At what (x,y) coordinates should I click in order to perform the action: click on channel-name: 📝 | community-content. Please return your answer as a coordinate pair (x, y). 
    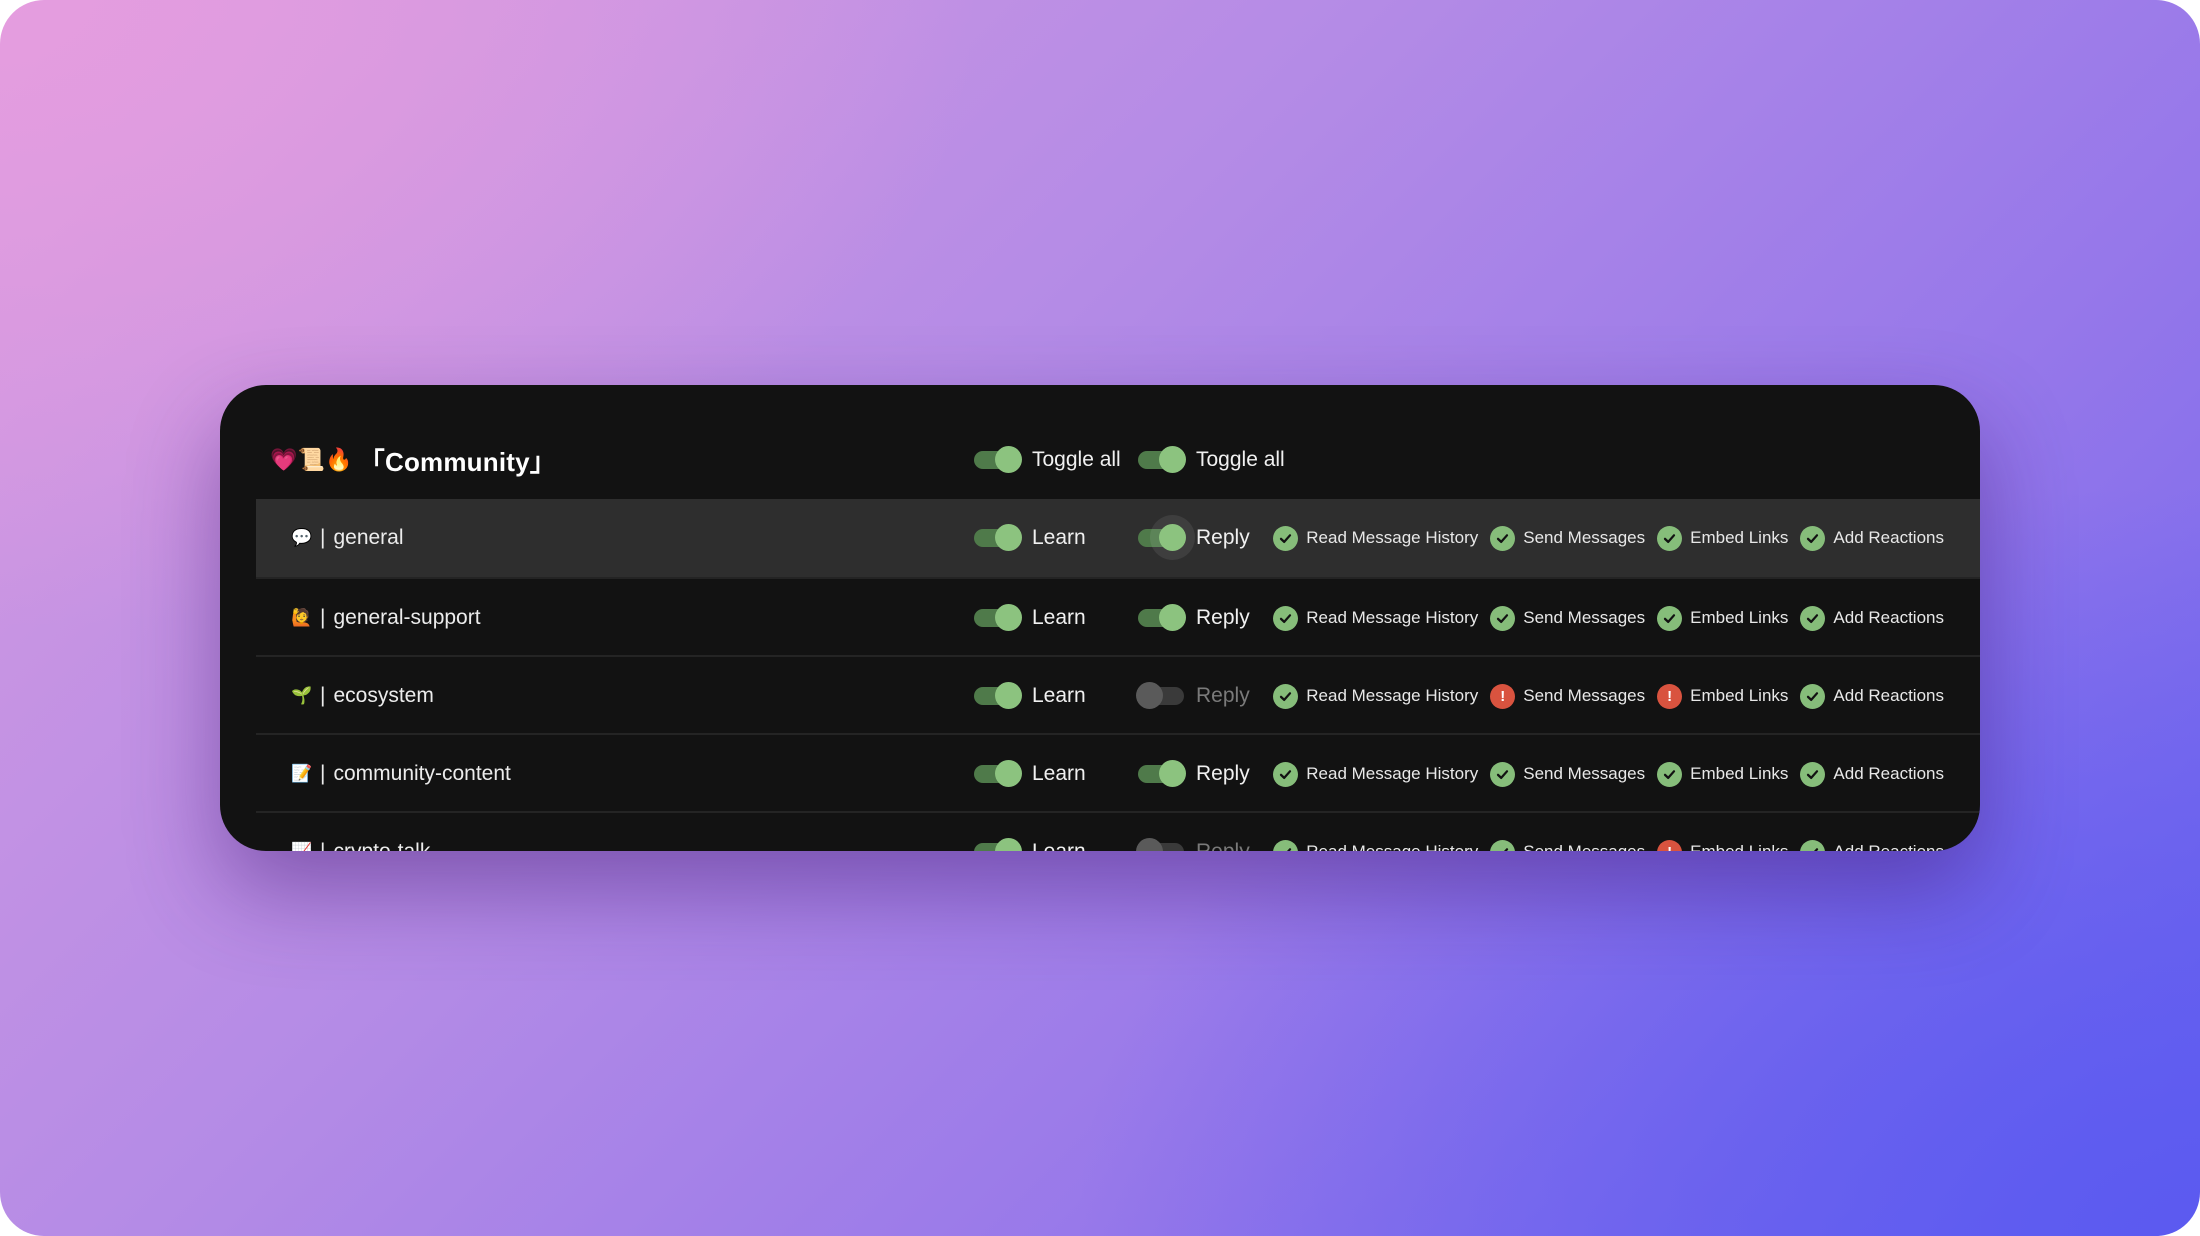
    Looking at the image, I should click on (400, 774).